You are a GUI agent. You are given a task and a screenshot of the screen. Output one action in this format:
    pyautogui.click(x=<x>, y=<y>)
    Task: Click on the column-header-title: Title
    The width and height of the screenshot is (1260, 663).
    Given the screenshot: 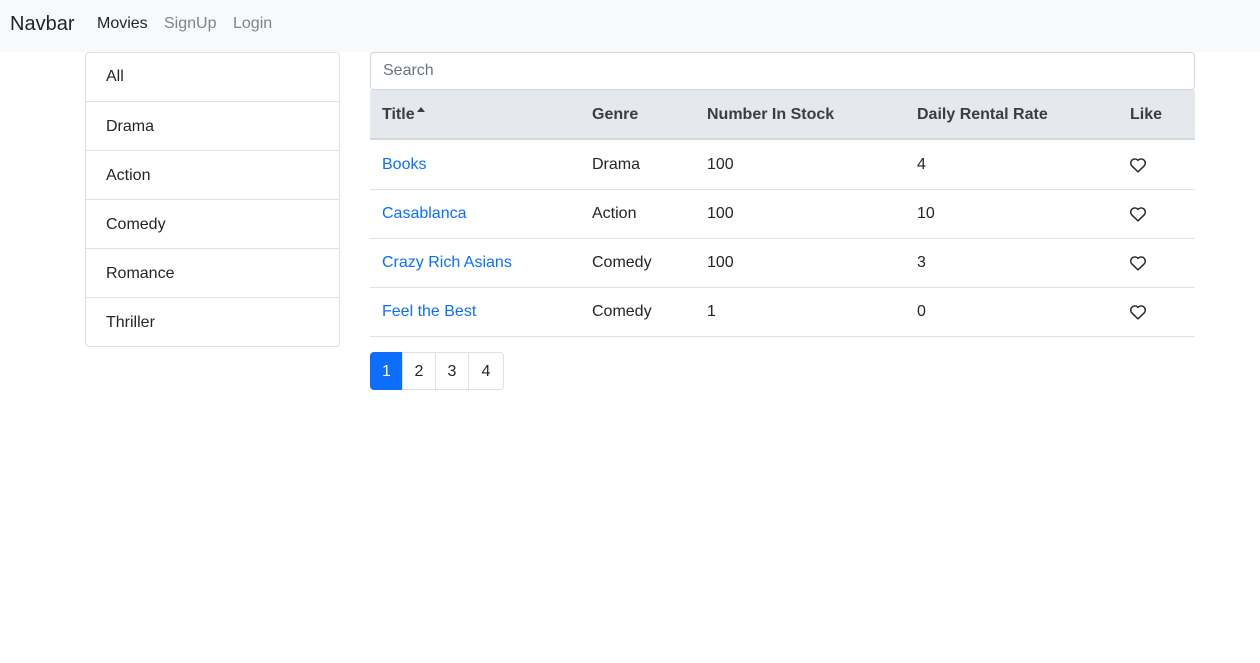 What is the action you would take?
    pyautogui.click(x=403, y=115)
    